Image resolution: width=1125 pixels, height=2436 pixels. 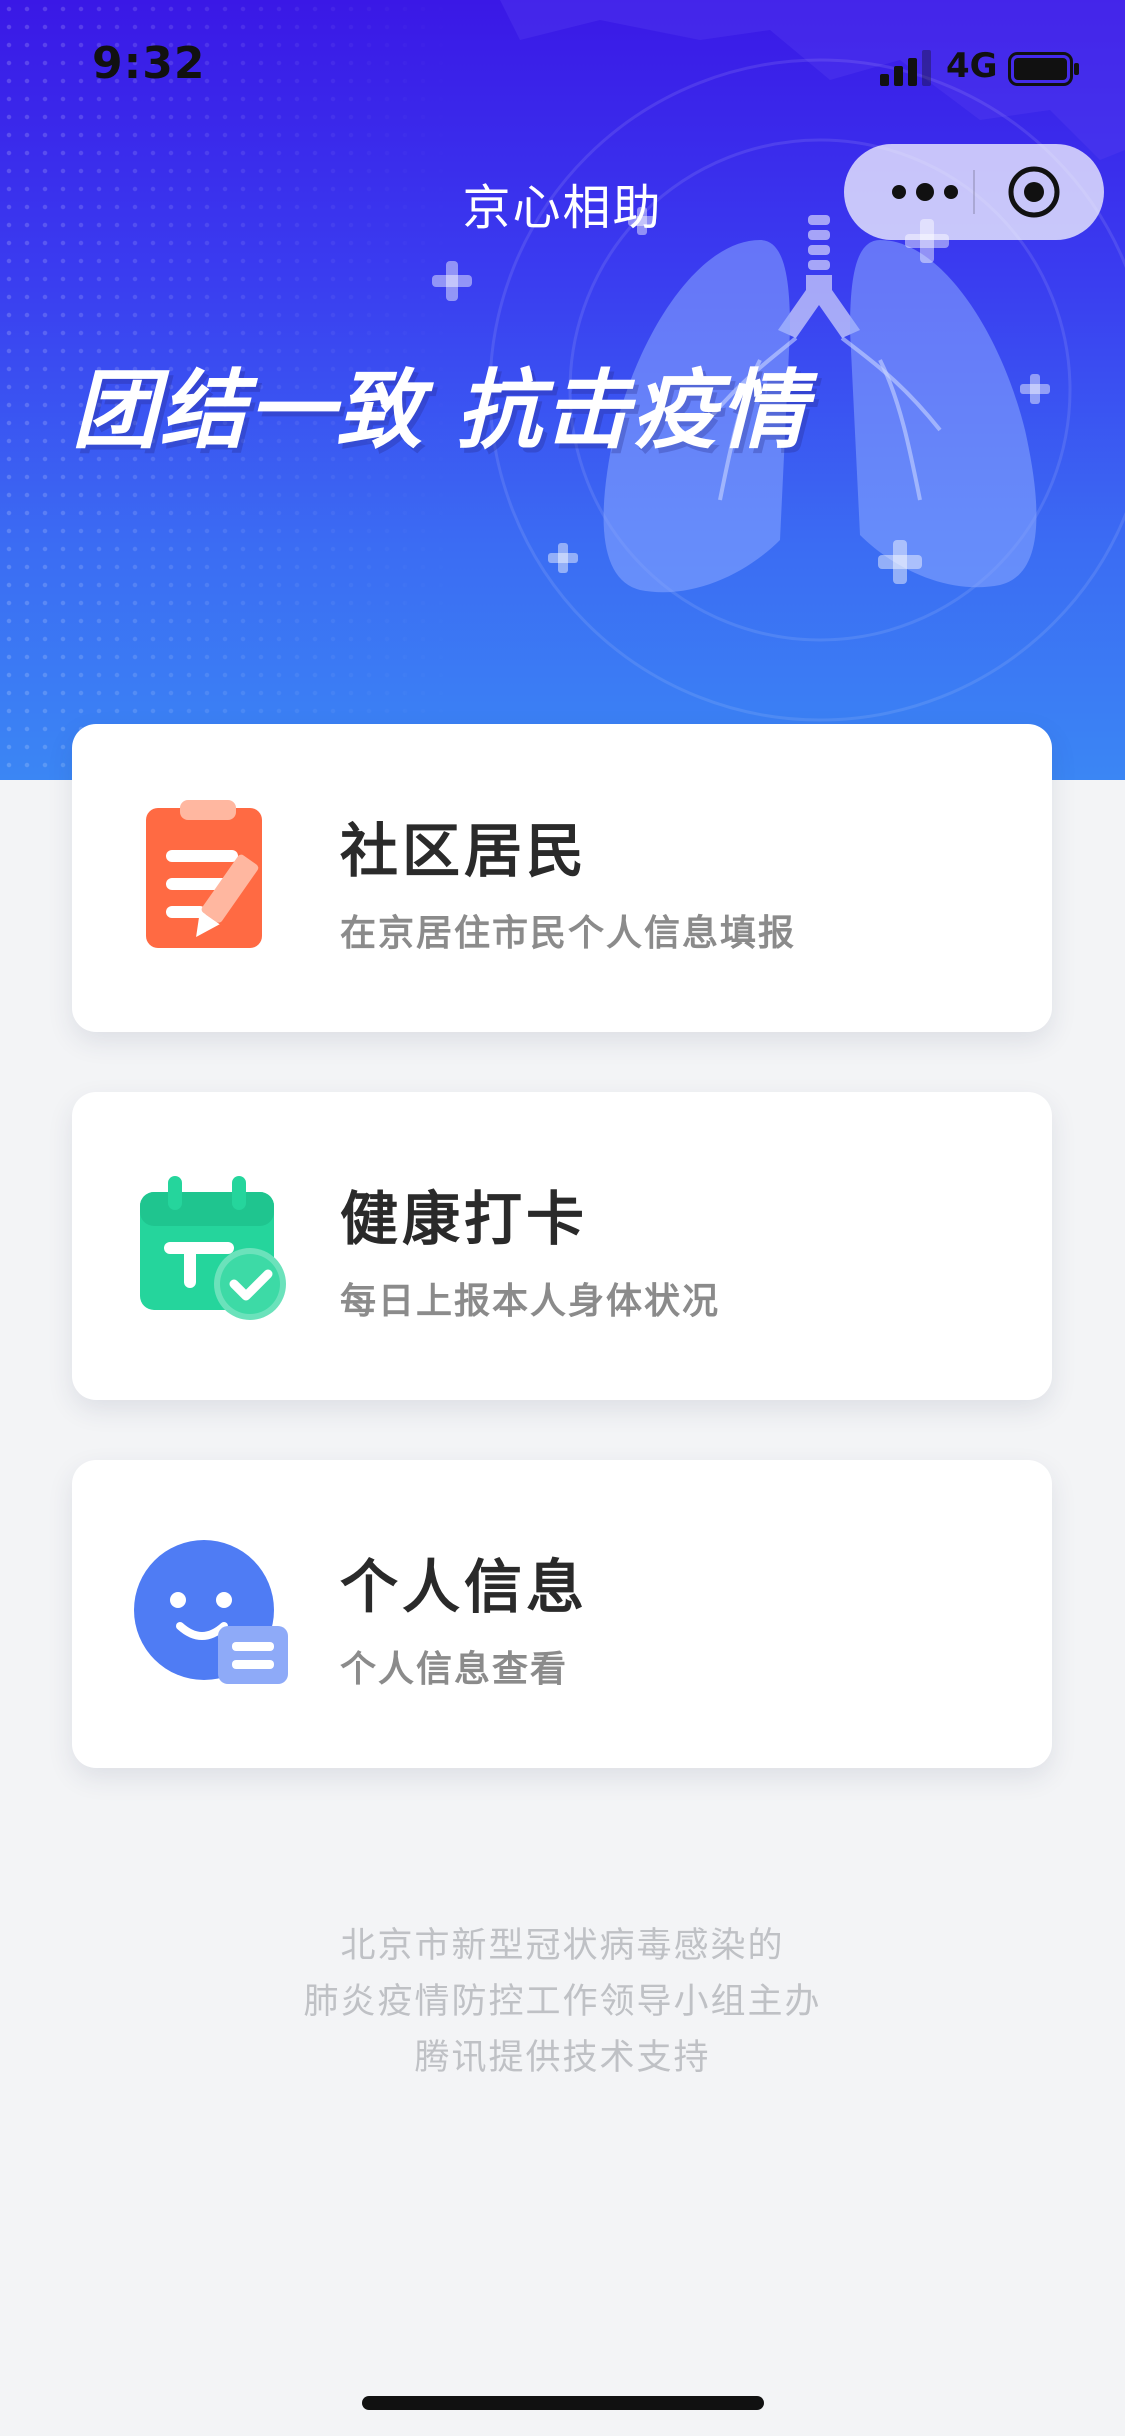 I want to click on card-subtitle: 个人信息查看, so click(x=454, y=1669).